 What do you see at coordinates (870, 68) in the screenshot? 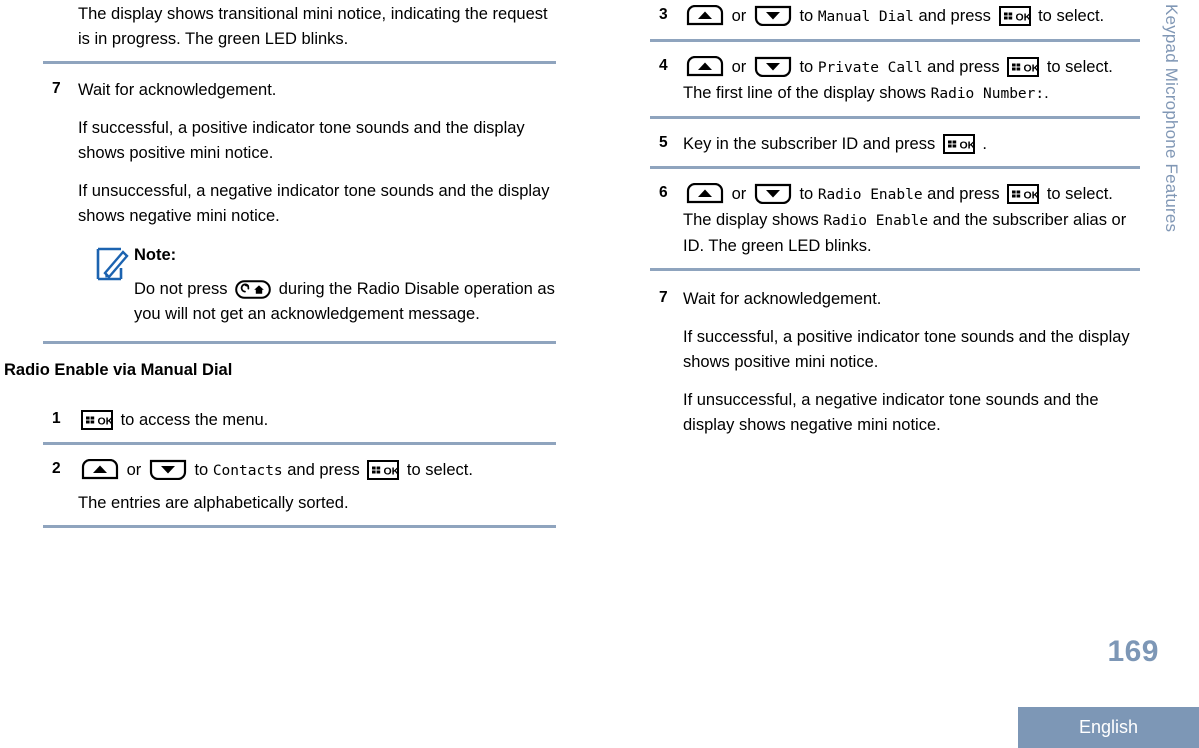
I see `menu-target-value: Private Call` at bounding box center [870, 68].